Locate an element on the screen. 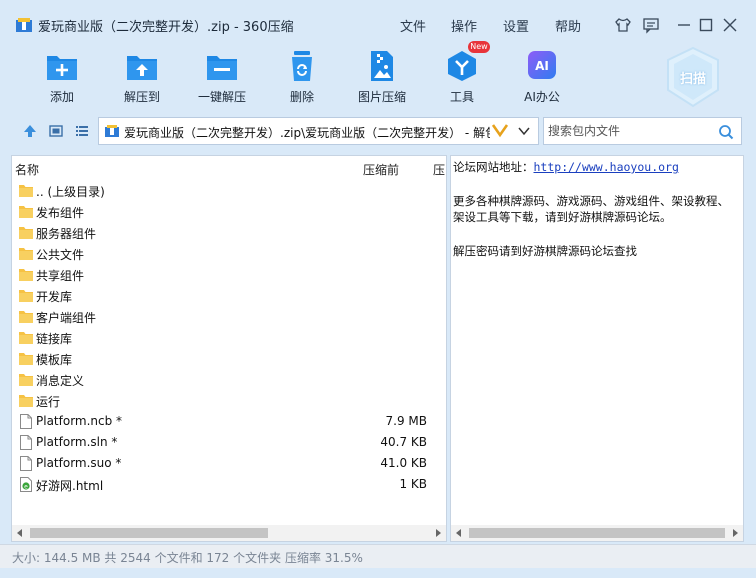 The image size is (756, 578). scan-button: 扫描 is located at coordinates (693, 77).